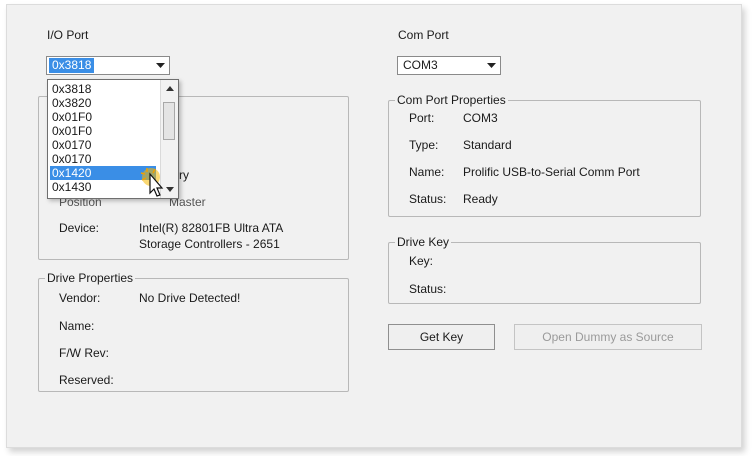 This screenshot has width=756, height=456. Describe the element at coordinates (77, 326) in the screenshot. I see `name-label: Name:` at that location.